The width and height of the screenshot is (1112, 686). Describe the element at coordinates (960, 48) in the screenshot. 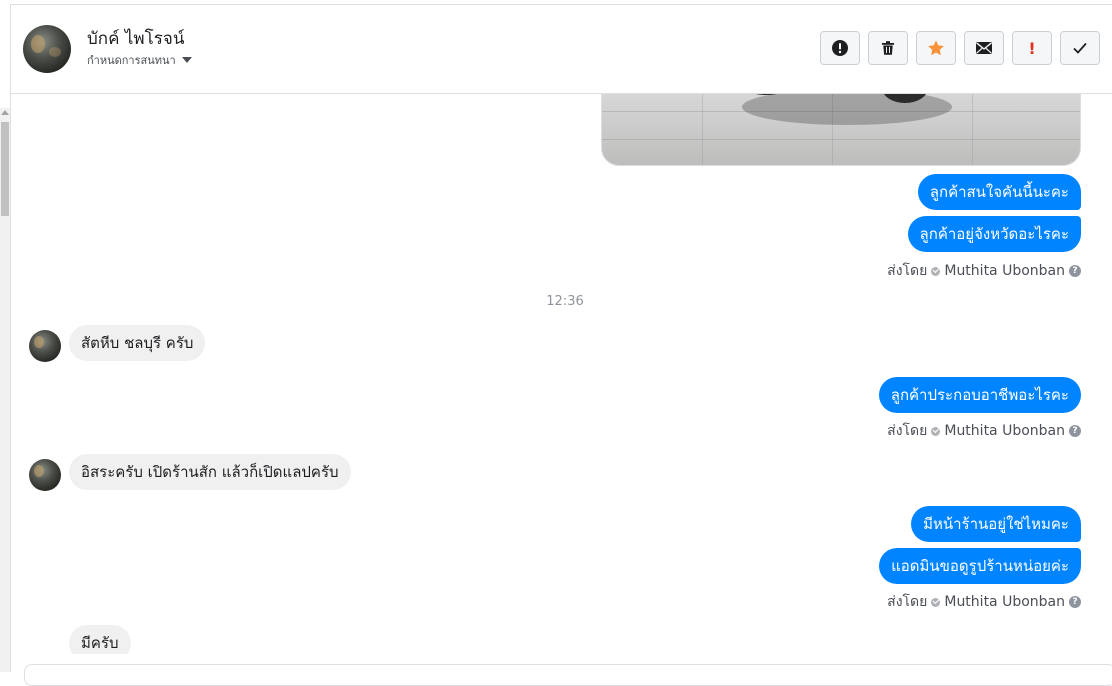

I see `header-actions: !` at that location.